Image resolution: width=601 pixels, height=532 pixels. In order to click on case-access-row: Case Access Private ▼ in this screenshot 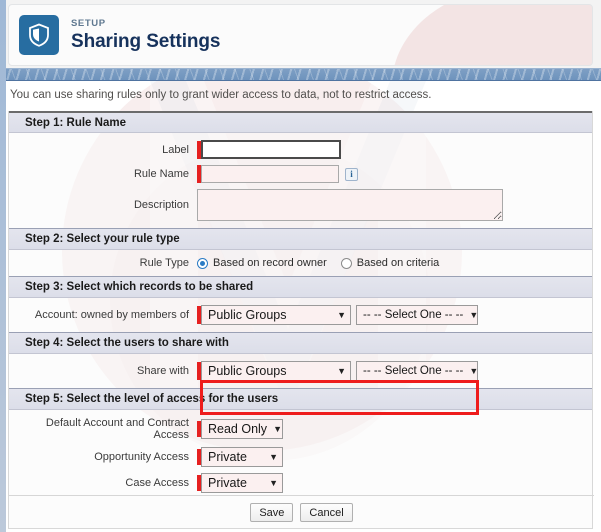, I will do `click(300, 483)`.